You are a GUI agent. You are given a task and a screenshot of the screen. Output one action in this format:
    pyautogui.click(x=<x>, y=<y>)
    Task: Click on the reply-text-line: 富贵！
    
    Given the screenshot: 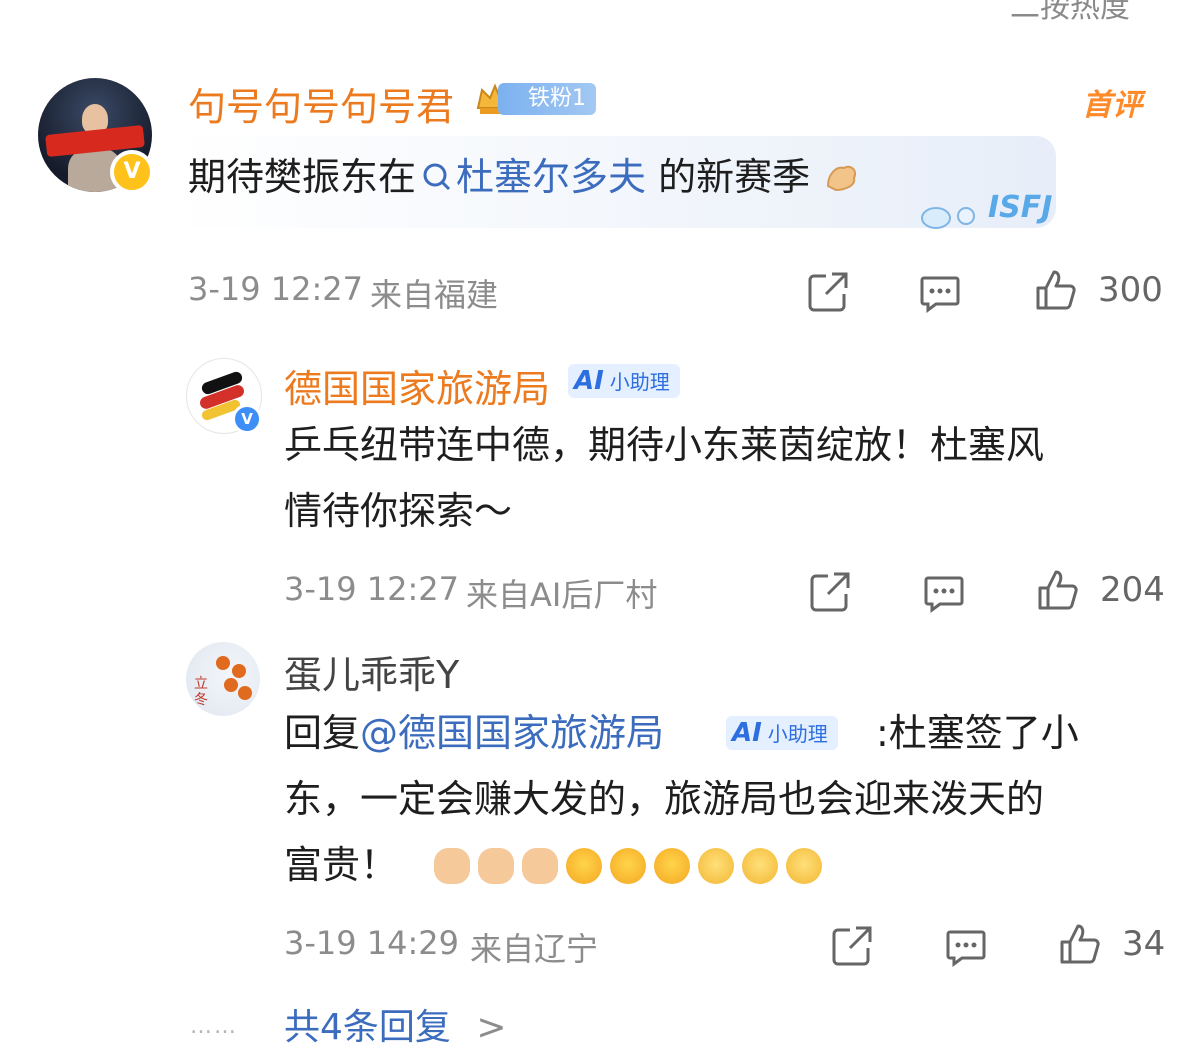 What is the action you would take?
    pyautogui.click(x=557, y=865)
    